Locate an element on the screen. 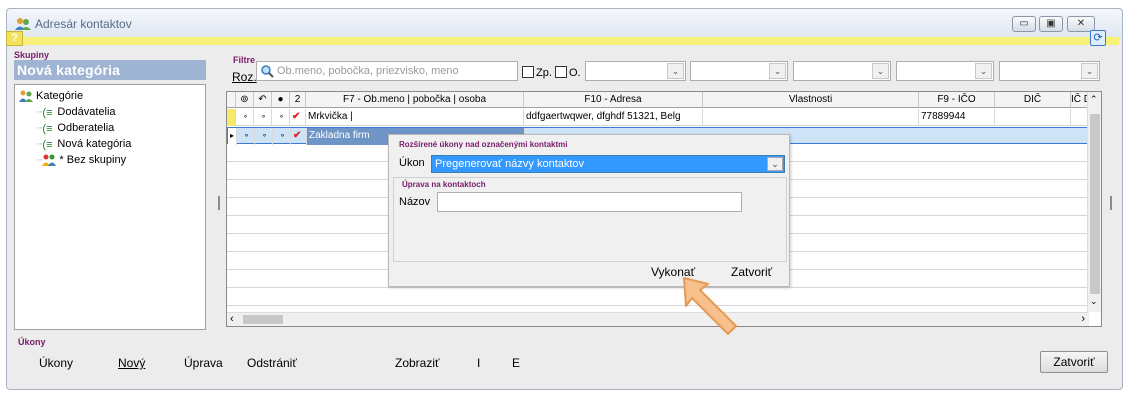 Image resolution: width=1130 pixels, height=398 pixels. header-comment-icon: ● is located at coordinates (281, 100).